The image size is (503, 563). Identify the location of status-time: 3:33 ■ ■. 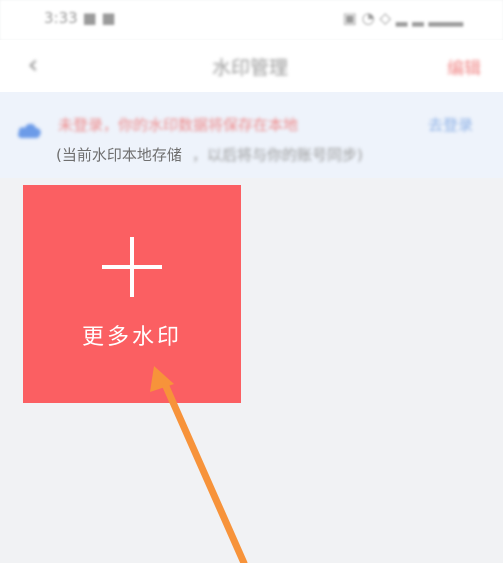
(80, 18).